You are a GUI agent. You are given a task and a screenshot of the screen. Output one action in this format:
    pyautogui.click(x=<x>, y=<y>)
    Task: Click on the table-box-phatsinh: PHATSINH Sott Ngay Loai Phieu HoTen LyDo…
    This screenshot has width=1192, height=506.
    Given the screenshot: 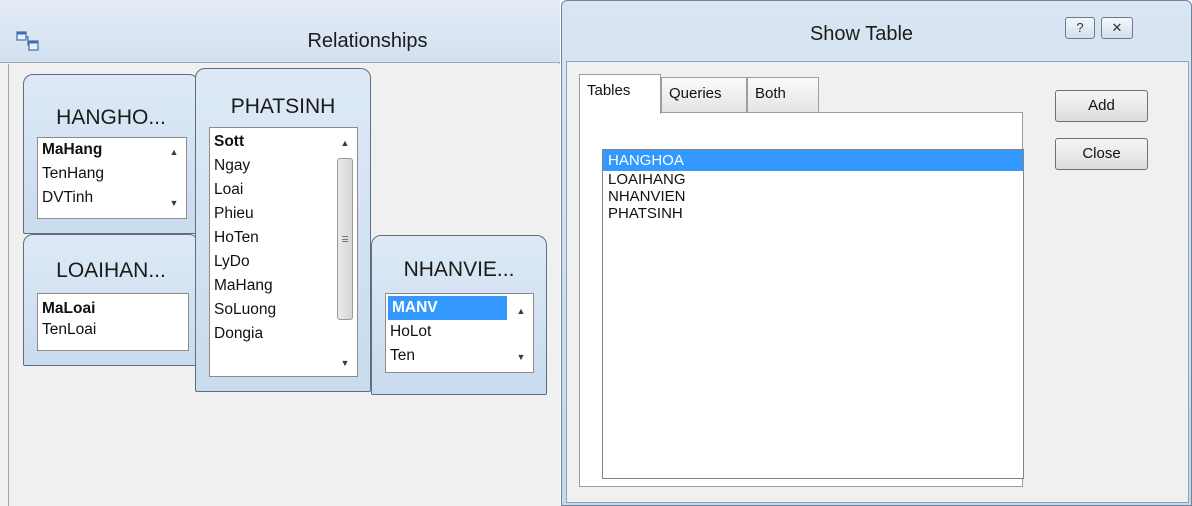 What is the action you would take?
    pyautogui.click(x=283, y=230)
    